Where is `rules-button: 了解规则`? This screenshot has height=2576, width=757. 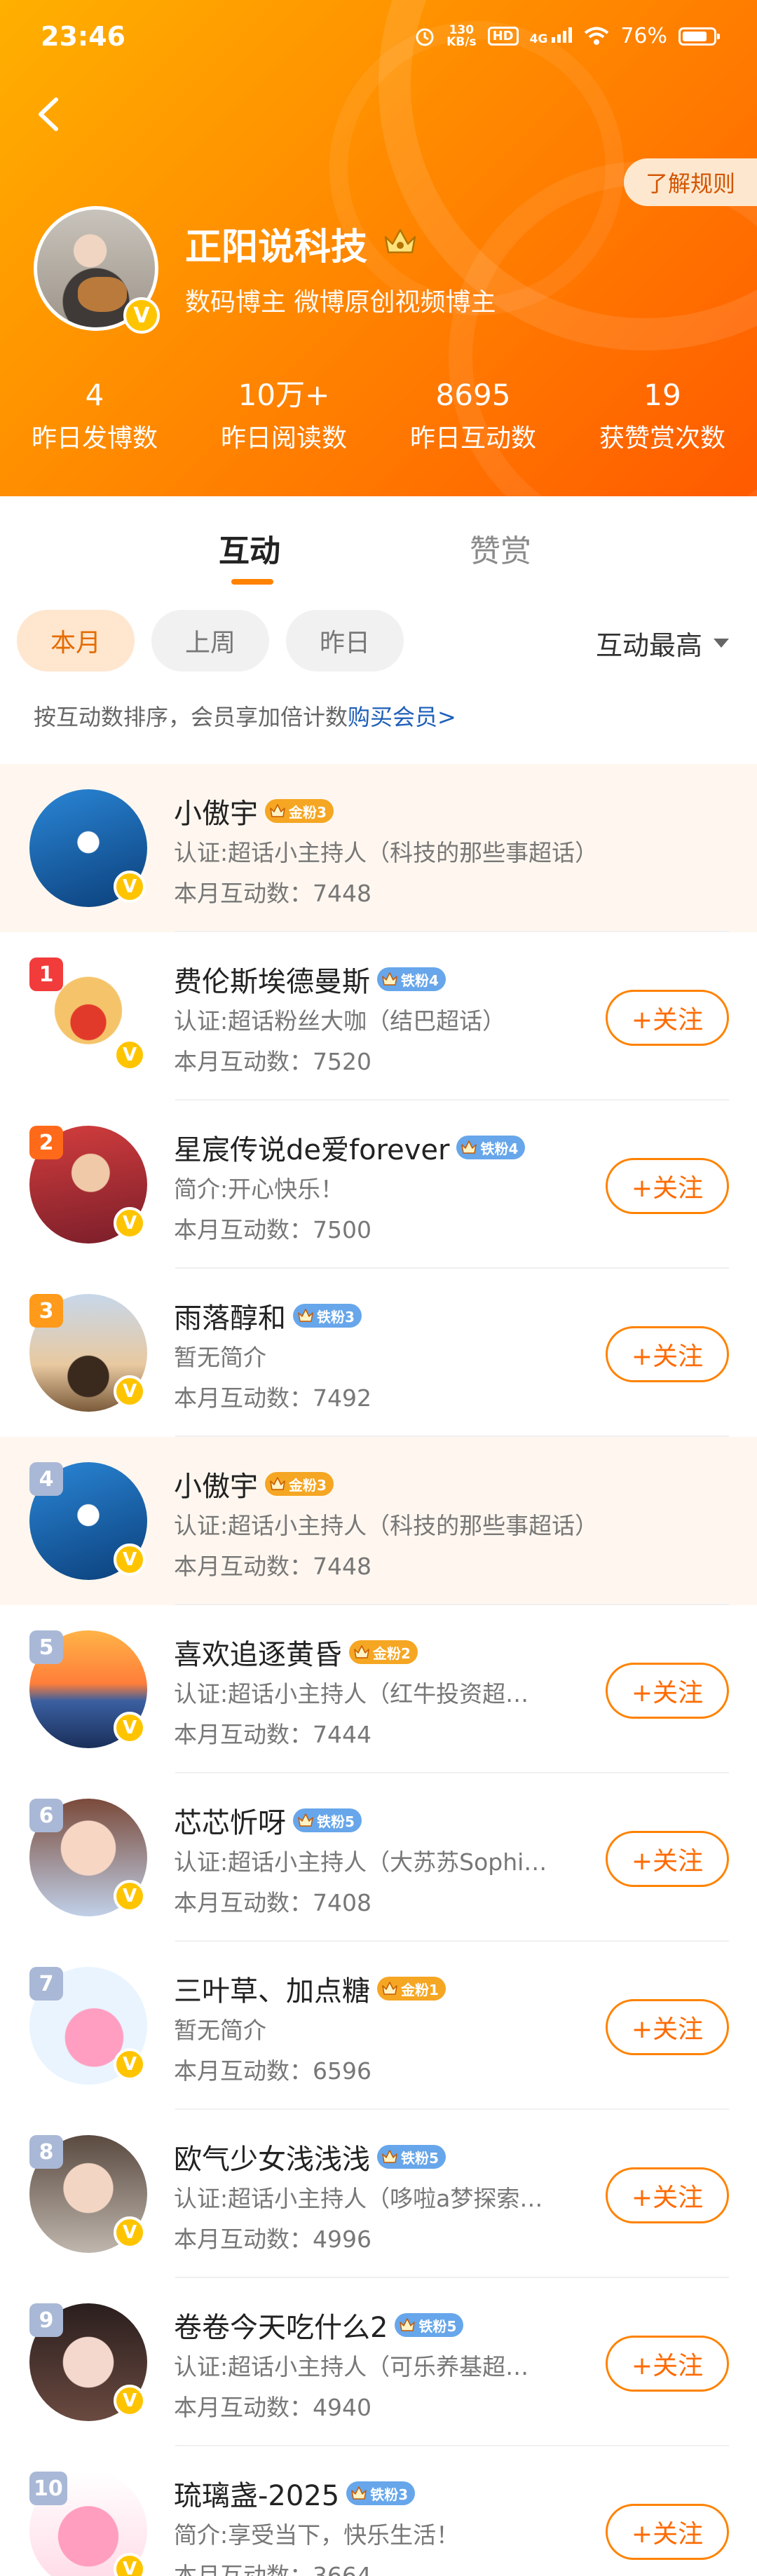 rules-button: 了解规则 is located at coordinates (690, 182).